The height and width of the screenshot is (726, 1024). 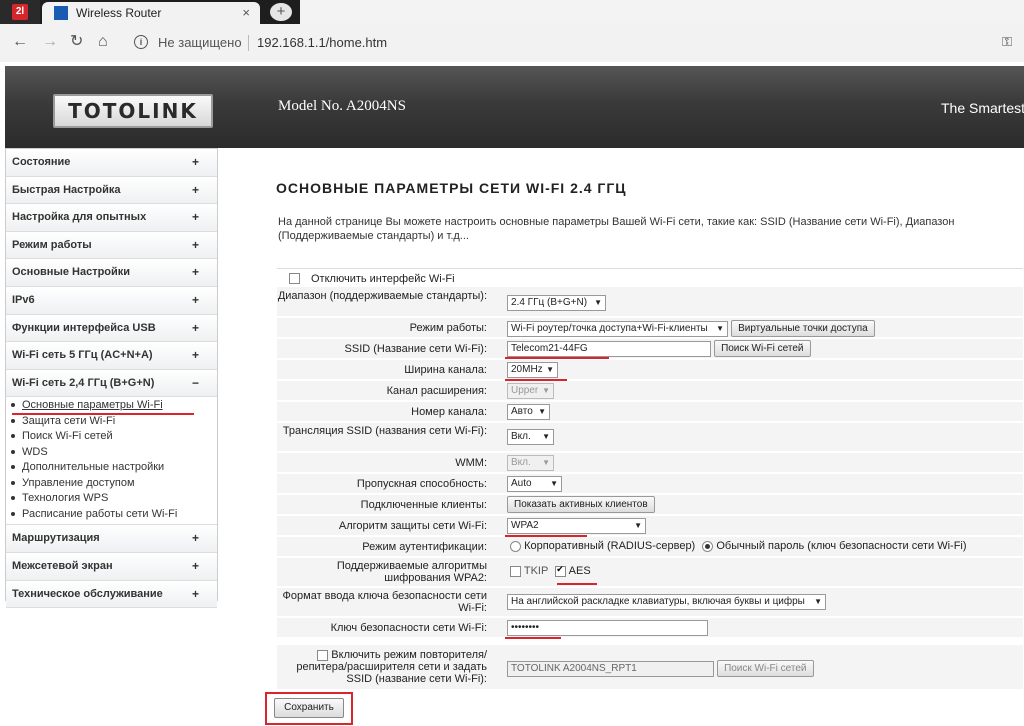 What do you see at coordinates (20, 12) in the screenshot?
I see `pinned-tab: 2l` at bounding box center [20, 12].